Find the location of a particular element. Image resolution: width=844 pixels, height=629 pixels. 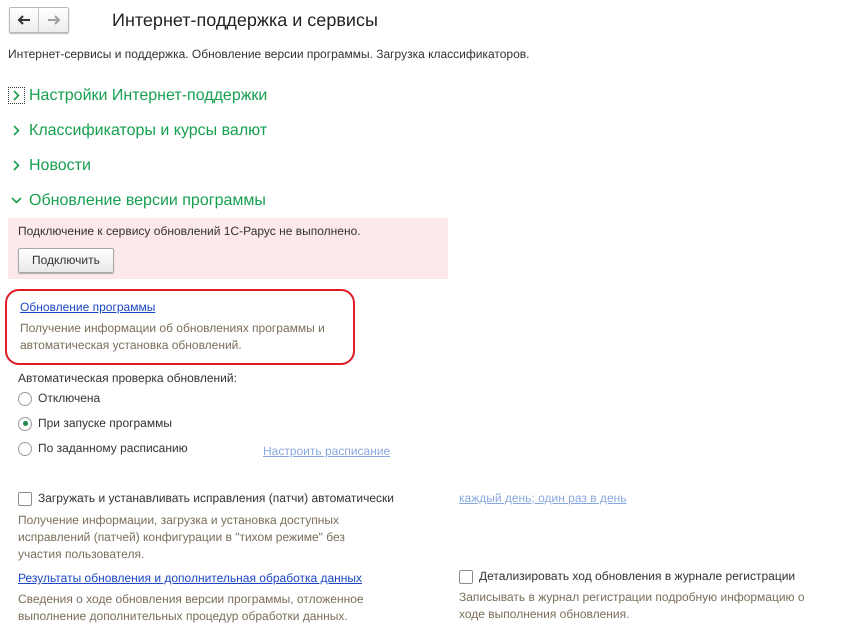

radio-label: При запуске программы is located at coordinates (105, 423).